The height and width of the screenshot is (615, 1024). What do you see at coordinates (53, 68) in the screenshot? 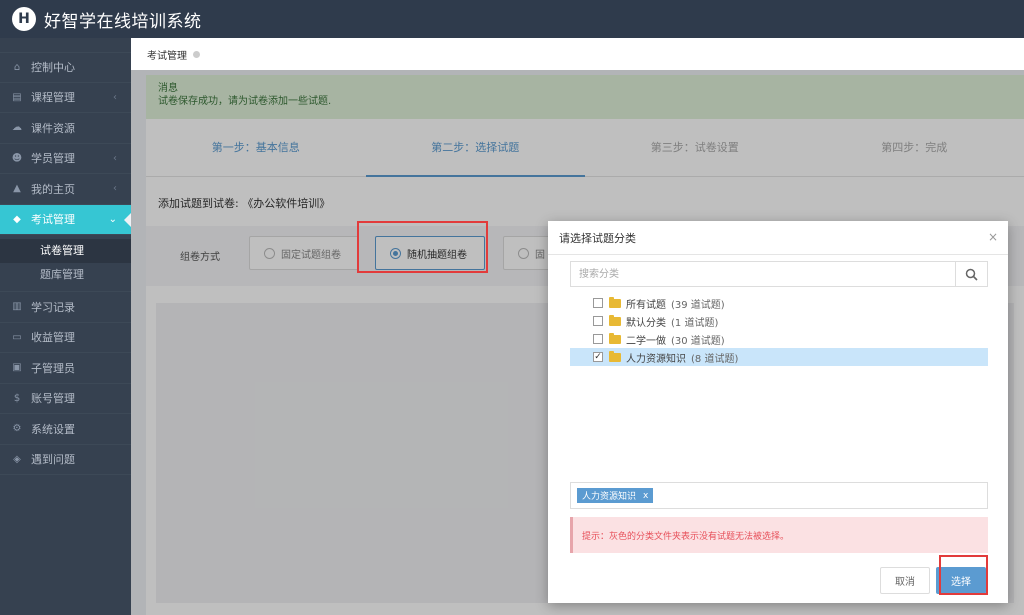
I see `sidebar-item-label: 控制中心` at bounding box center [53, 68].